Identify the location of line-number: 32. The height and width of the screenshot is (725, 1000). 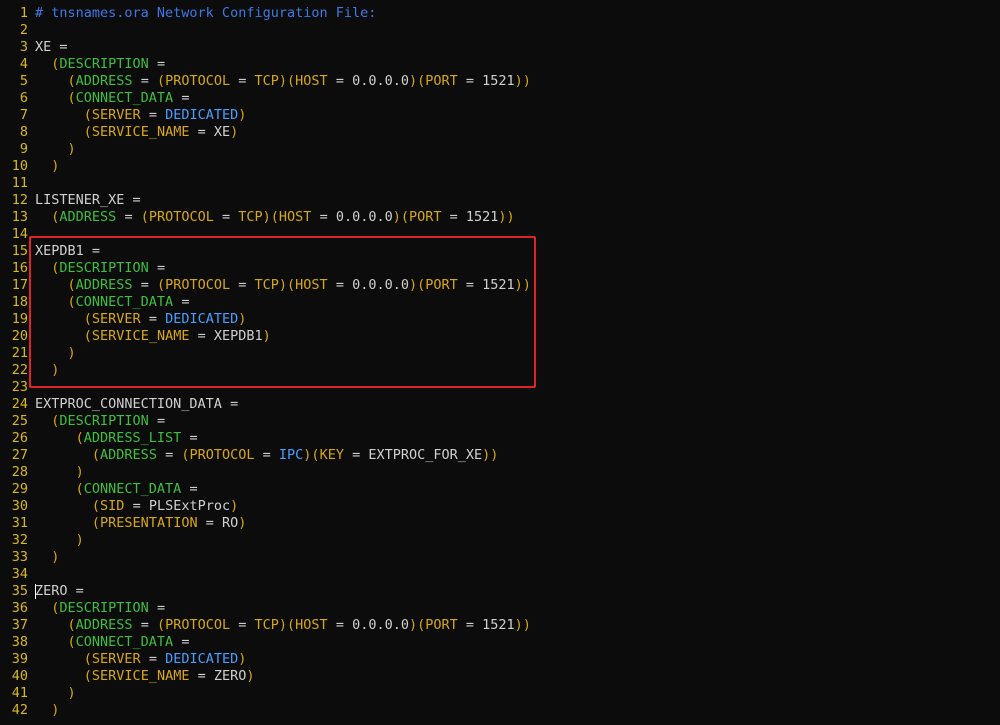
(19, 540).